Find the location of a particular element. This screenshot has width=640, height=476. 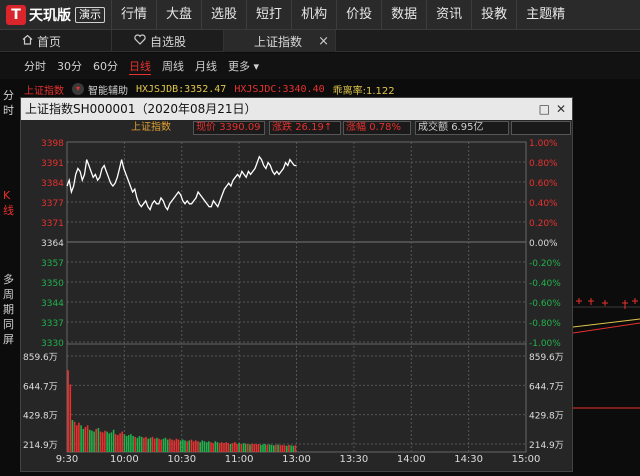

smart-assist-label: 智能辅助 is located at coordinates (108, 89).